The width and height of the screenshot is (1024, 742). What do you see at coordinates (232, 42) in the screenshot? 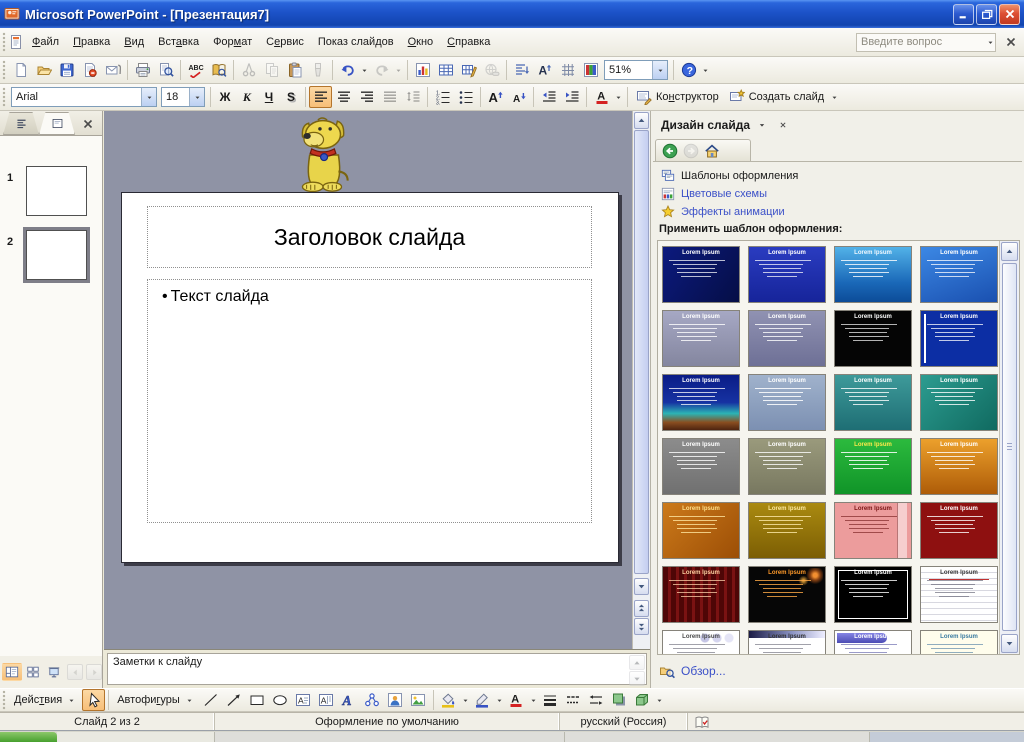
I see `menu-format: Формат` at bounding box center [232, 42].